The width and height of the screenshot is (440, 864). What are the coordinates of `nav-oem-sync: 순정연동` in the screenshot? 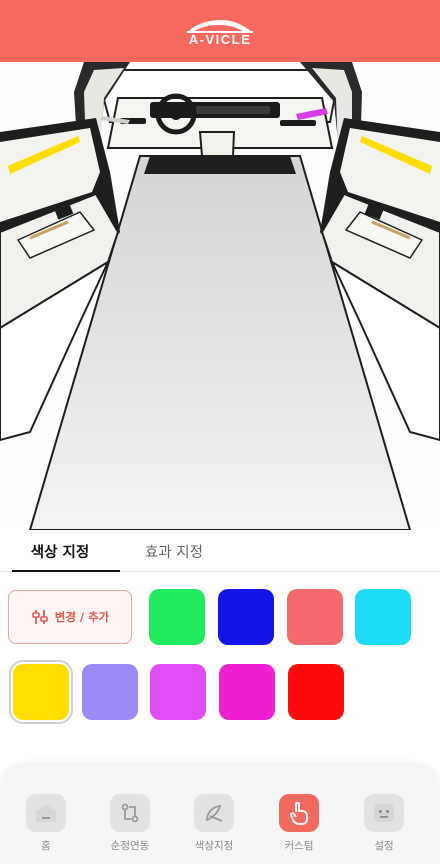 It's located at (130, 825).